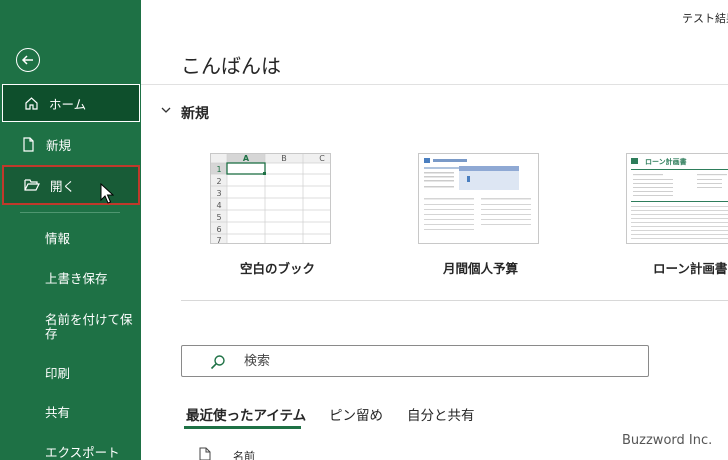 The width and height of the screenshot is (728, 460). Describe the element at coordinates (90, 453) in the screenshot. I see `sidebar-item-export: エクスポート` at that location.